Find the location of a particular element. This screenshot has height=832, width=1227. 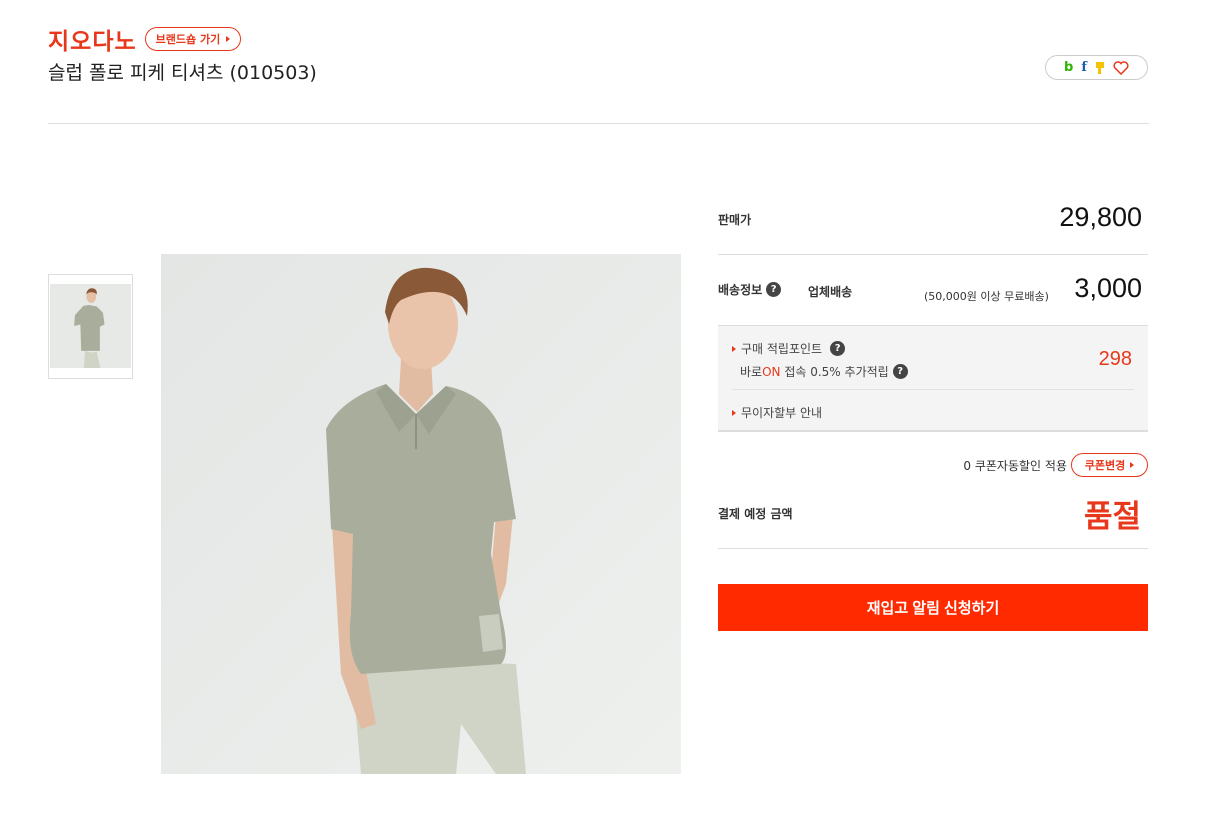

heart-icon is located at coordinates (1121, 67).